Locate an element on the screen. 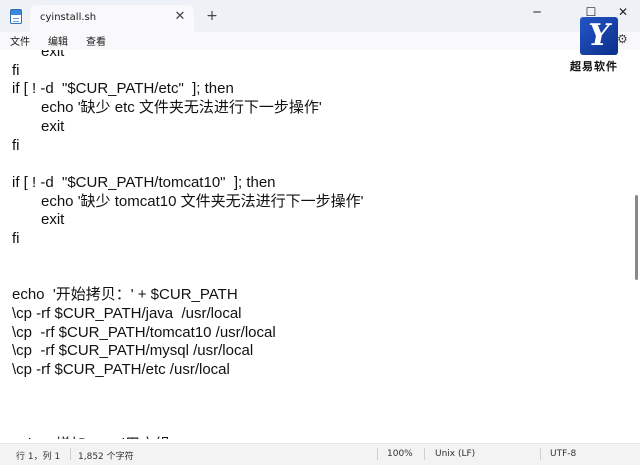  tab-title: cyinstall.sh is located at coordinates (68, 17).